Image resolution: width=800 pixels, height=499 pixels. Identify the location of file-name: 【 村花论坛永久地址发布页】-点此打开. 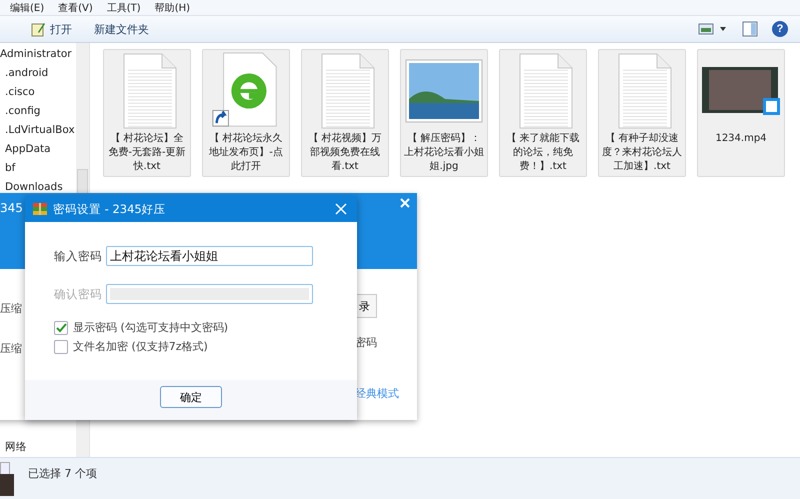
(246, 153).